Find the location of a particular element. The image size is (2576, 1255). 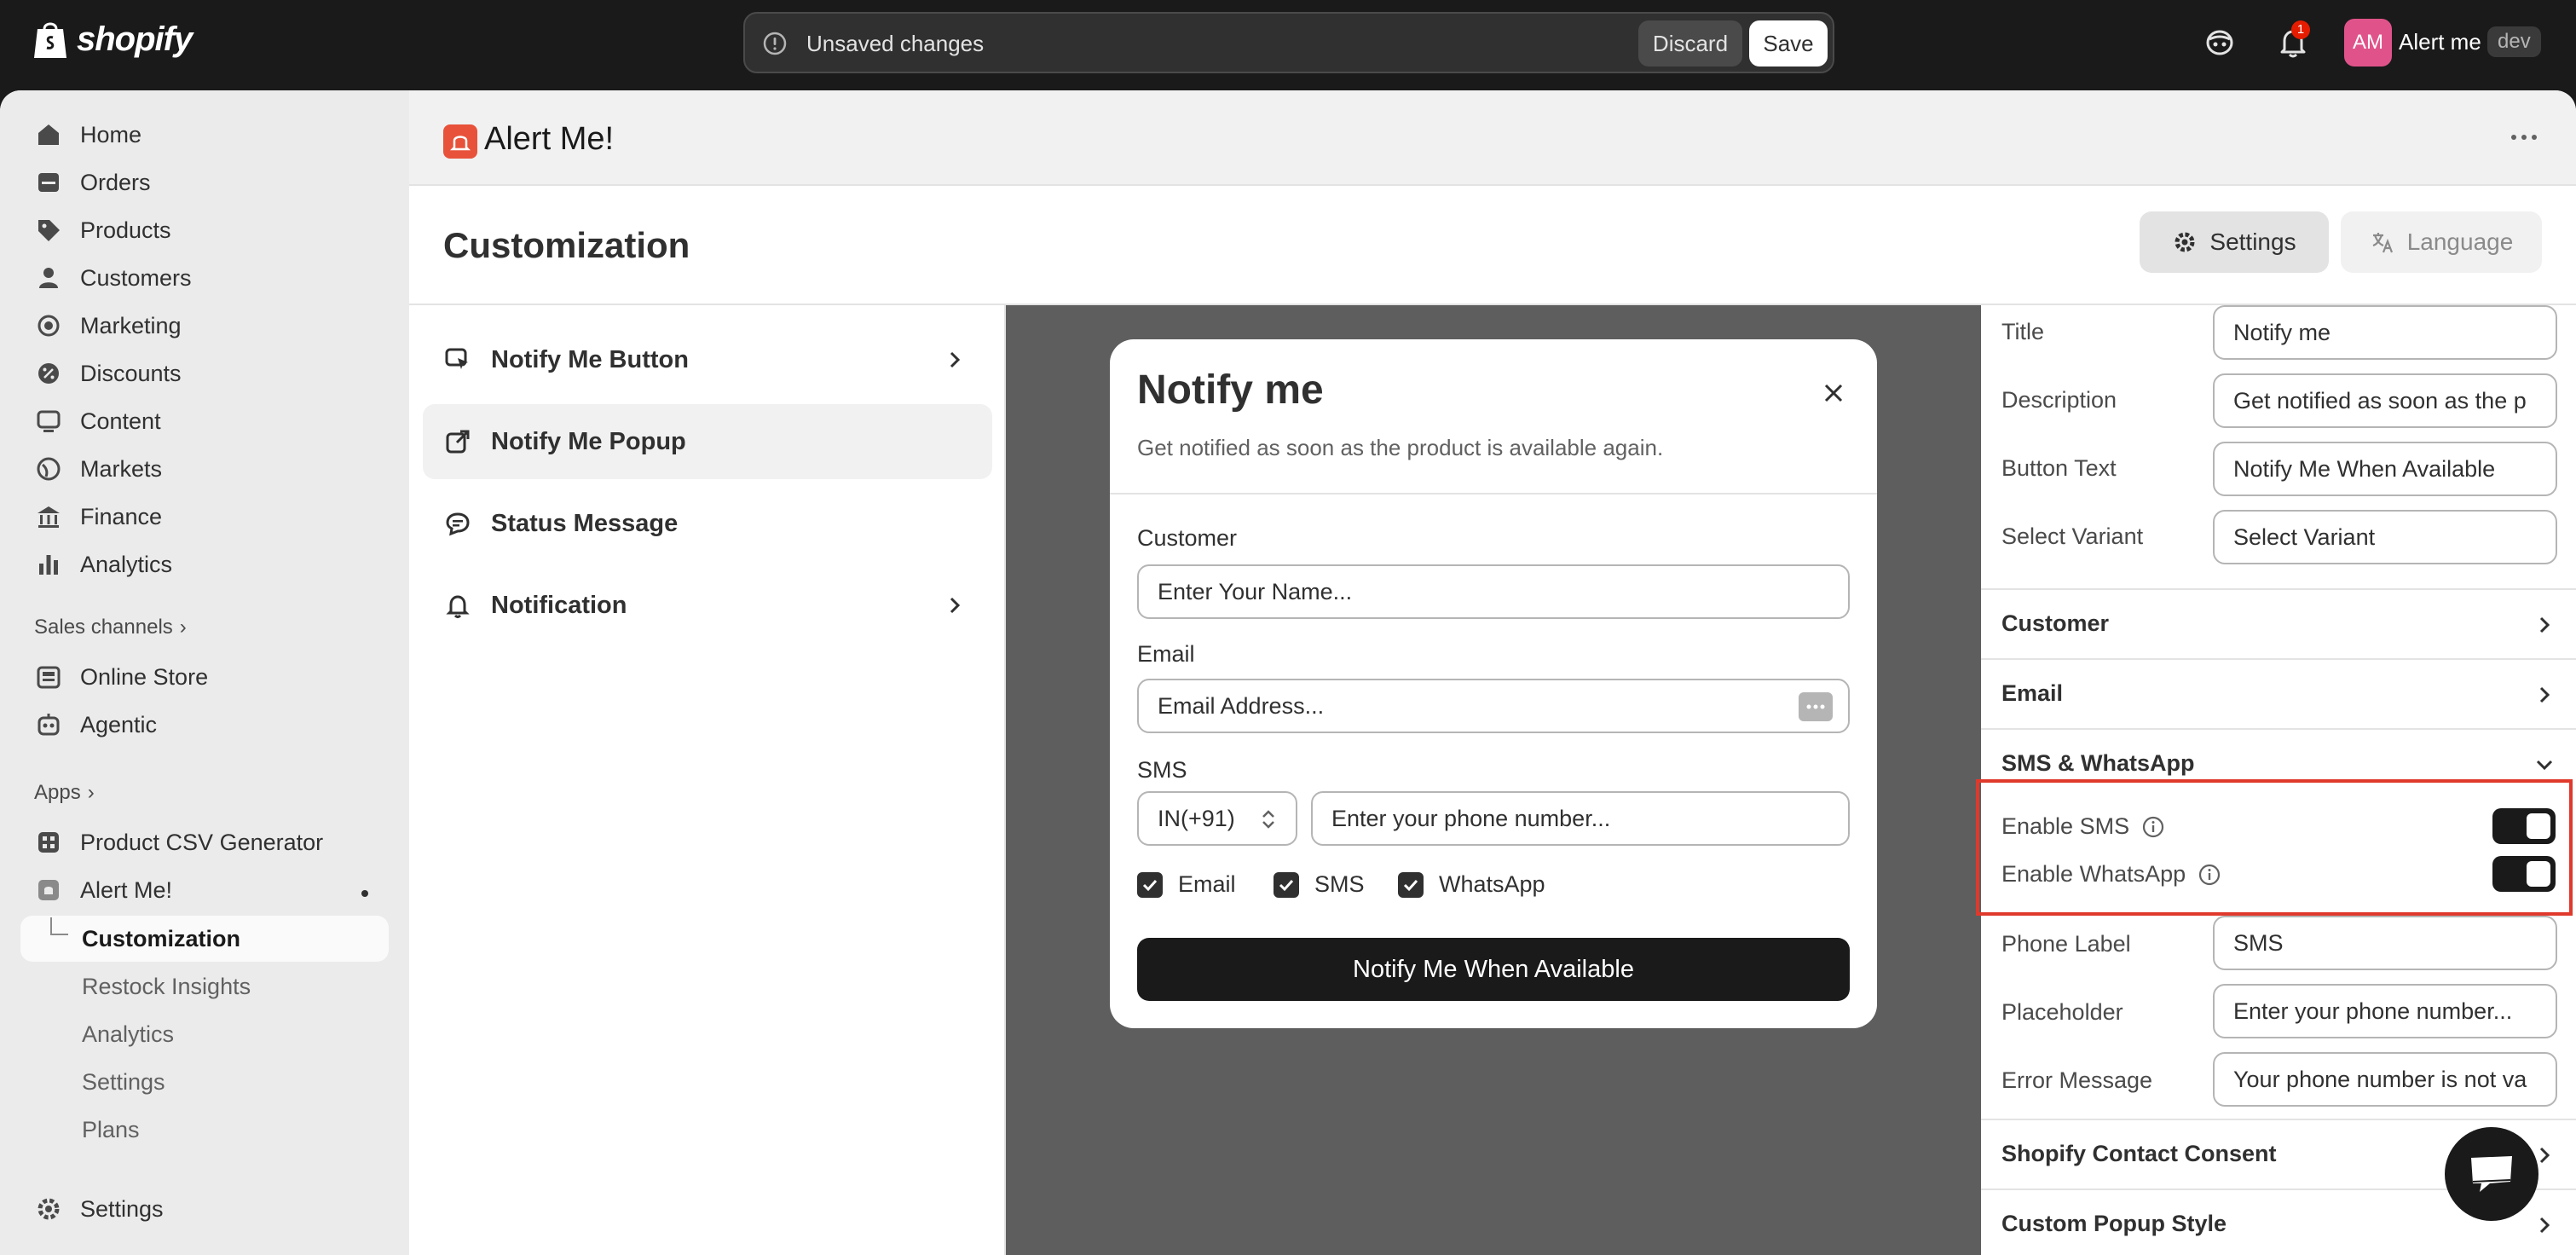

sidebar-item-label: Alert Me! is located at coordinates (126, 889).